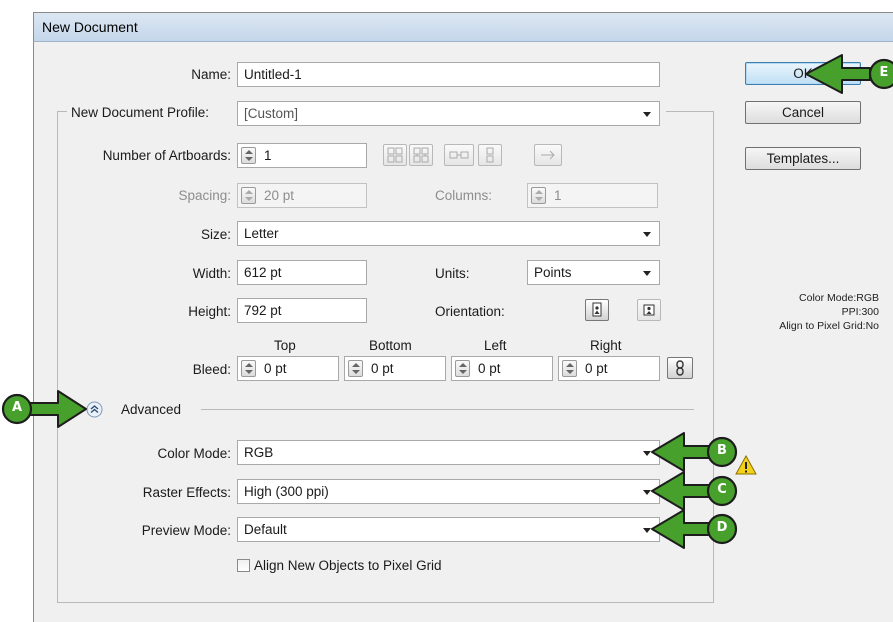 The height and width of the screenshot is (622, 893). I want to click on portrait-icon, so click(597, 310).